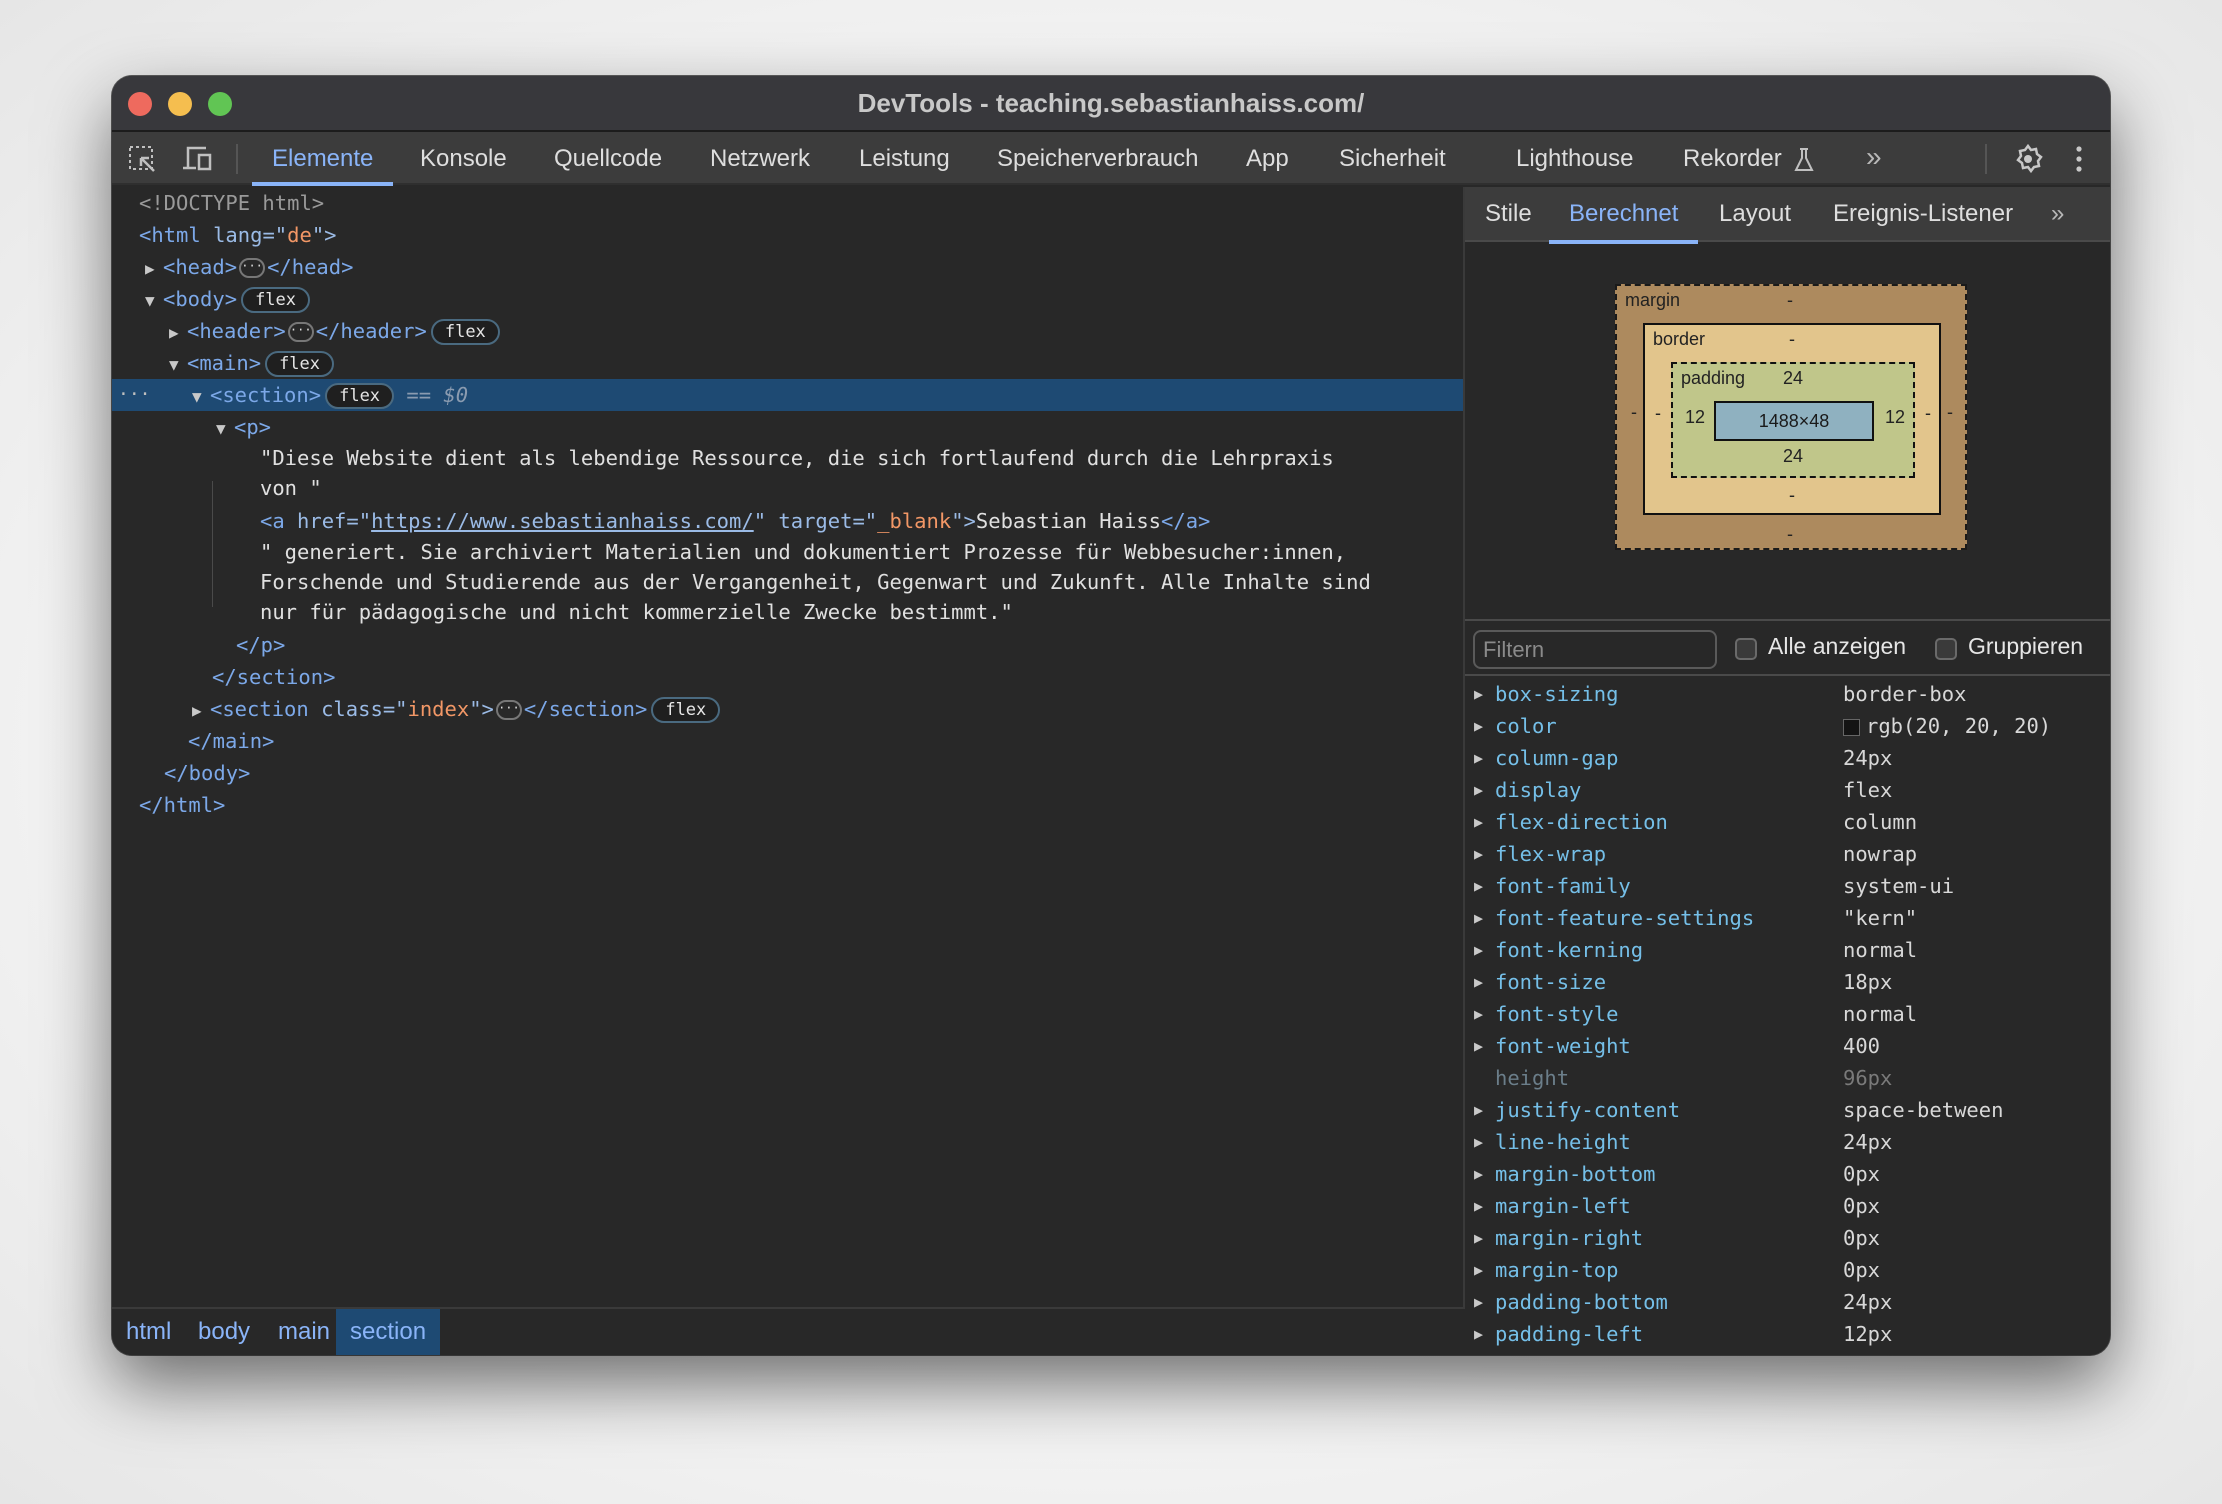  What do you see at coordinates (787, 203) in the screenshot?
I see `dom-node-doctype: <!DOCTYPE html>` at bounding box center [787, 203].